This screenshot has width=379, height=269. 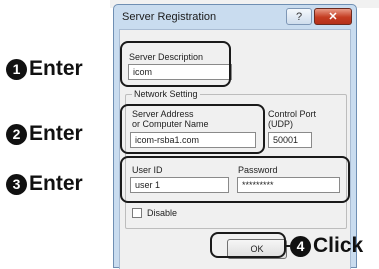 What do you see at coordinates (16, 69) in the screenshot?
I see `step-1-number: 1` at bounding box center [16, 69].